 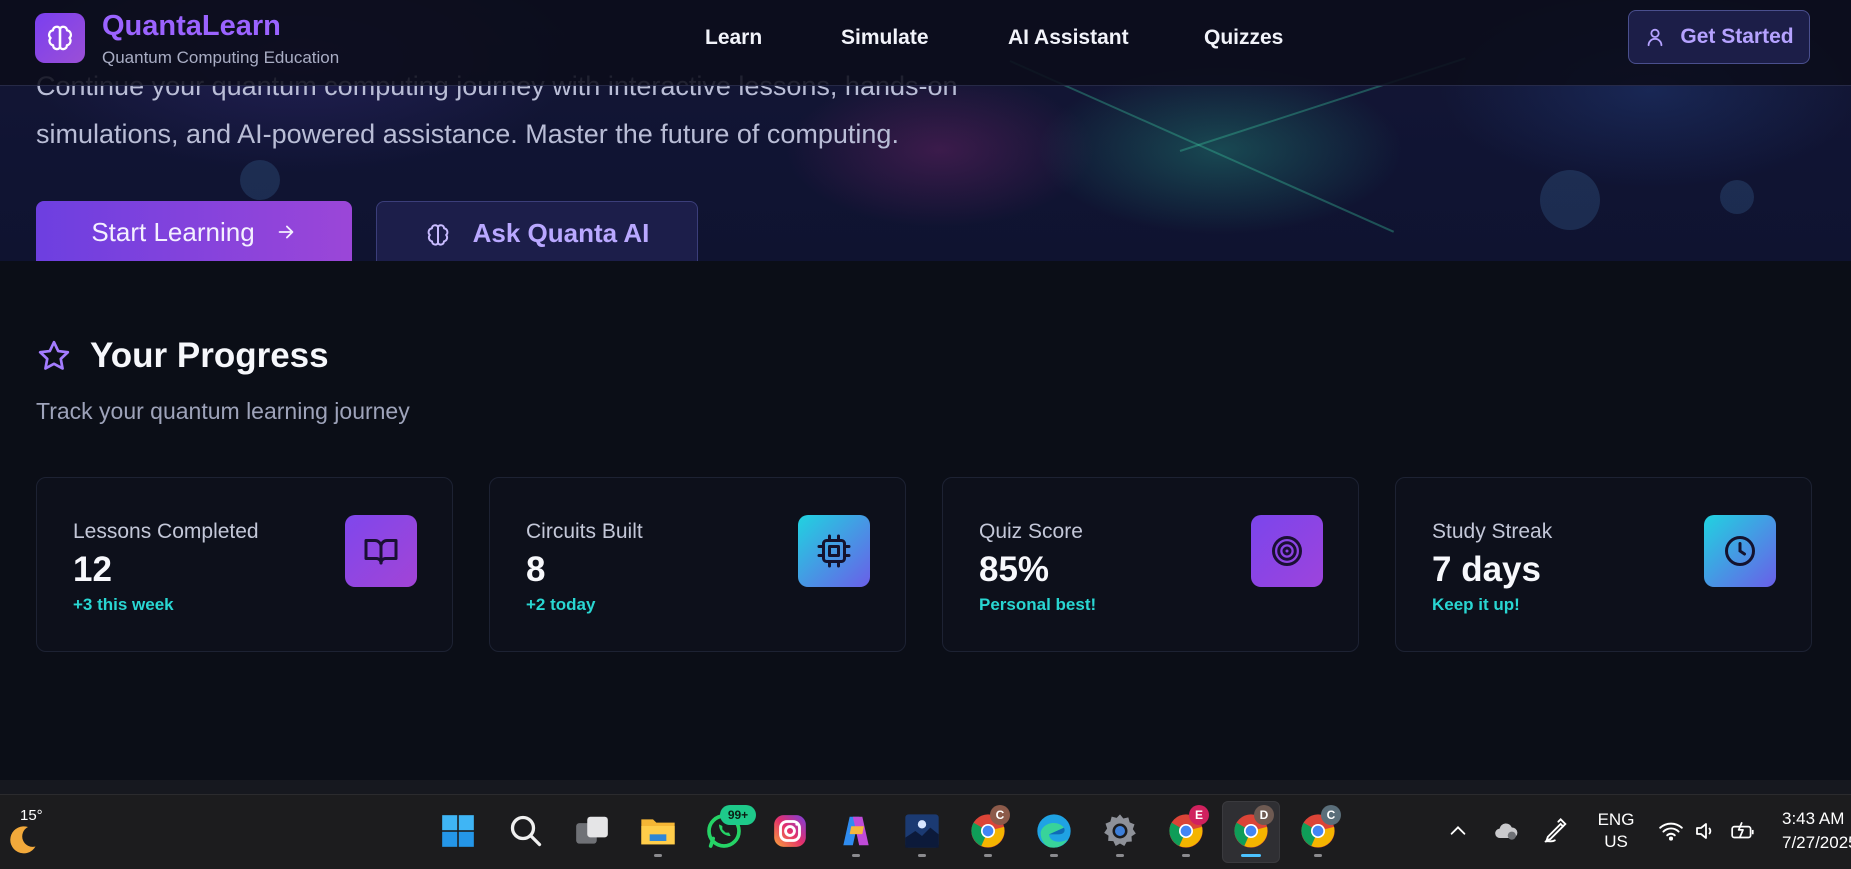 I want to click on onedrive-button, so click(x=1506, y=831).